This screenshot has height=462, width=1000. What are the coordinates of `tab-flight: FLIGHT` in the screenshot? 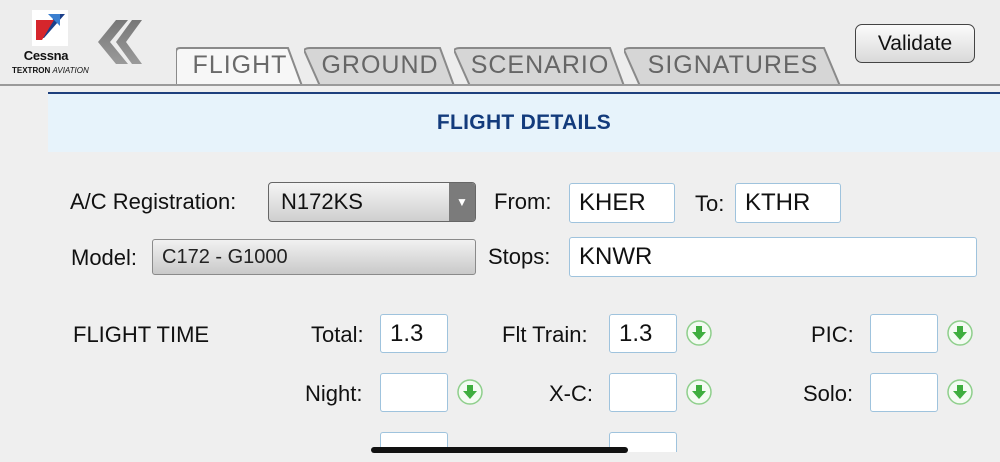 It's located at (240, 65).